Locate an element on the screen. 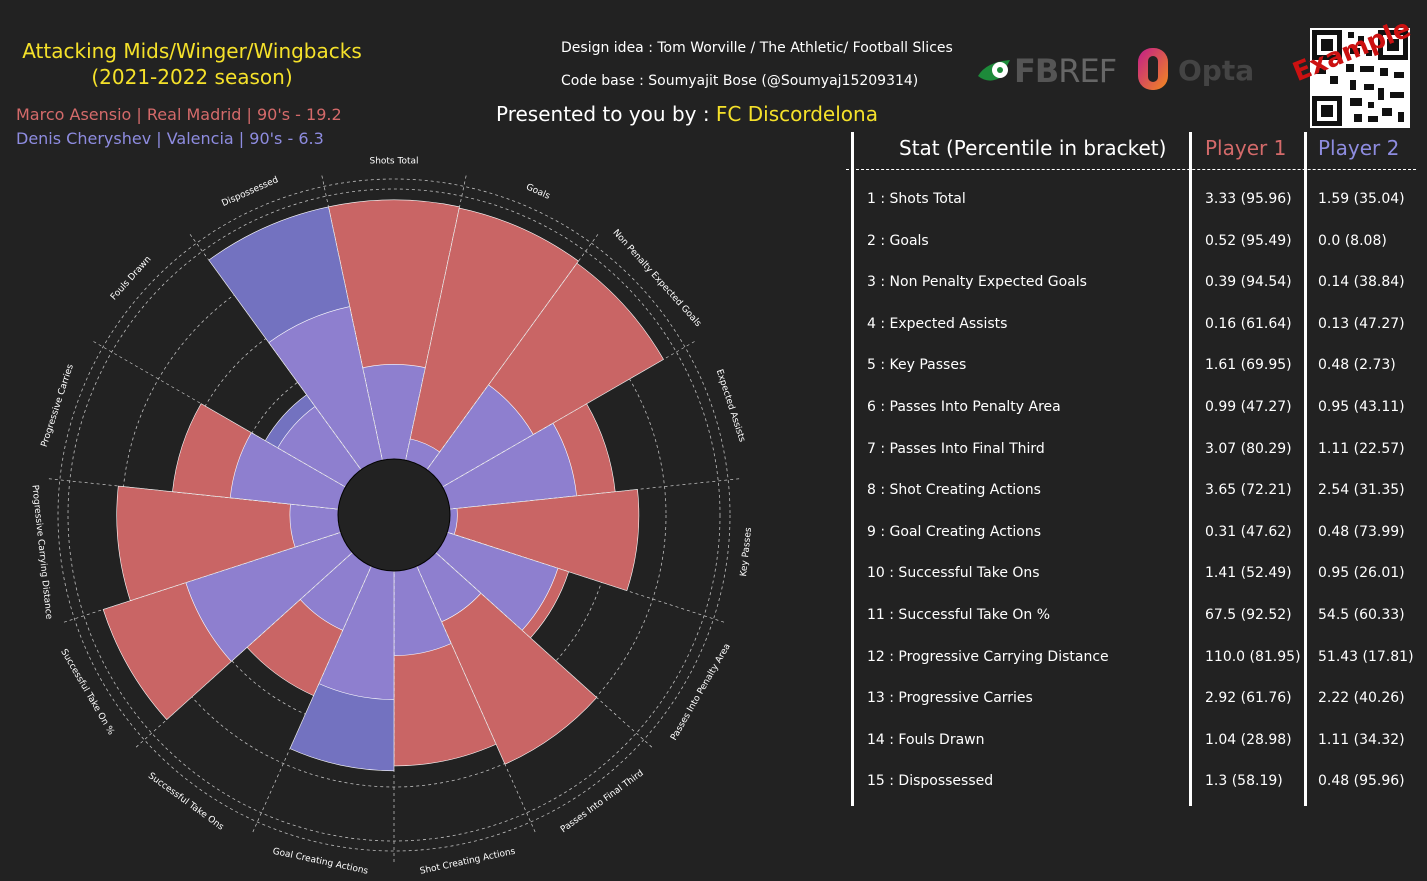 The image size is (1427, 881). table-cell-p1: 1.3 (58.19) is located at coordinates (1244, 781).